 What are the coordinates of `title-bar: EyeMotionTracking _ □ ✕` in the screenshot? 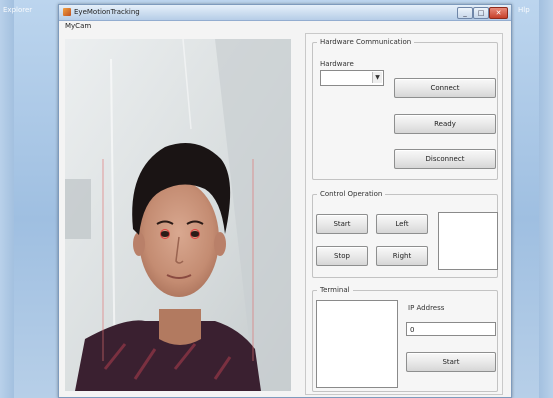 It's located at (285, 13).